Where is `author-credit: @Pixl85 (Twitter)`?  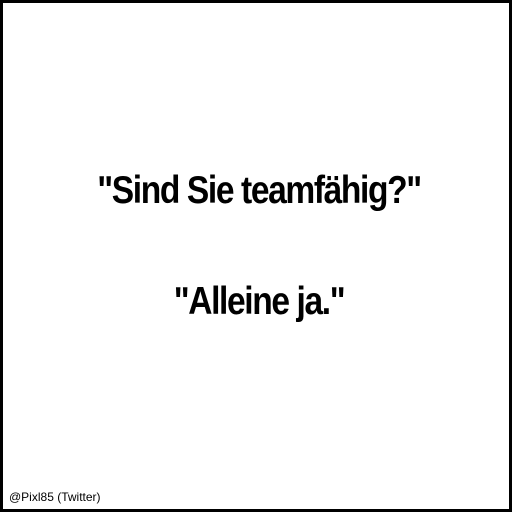 author-credit: @Pixl85 (Twitter) is located at coordinates (55, 497).